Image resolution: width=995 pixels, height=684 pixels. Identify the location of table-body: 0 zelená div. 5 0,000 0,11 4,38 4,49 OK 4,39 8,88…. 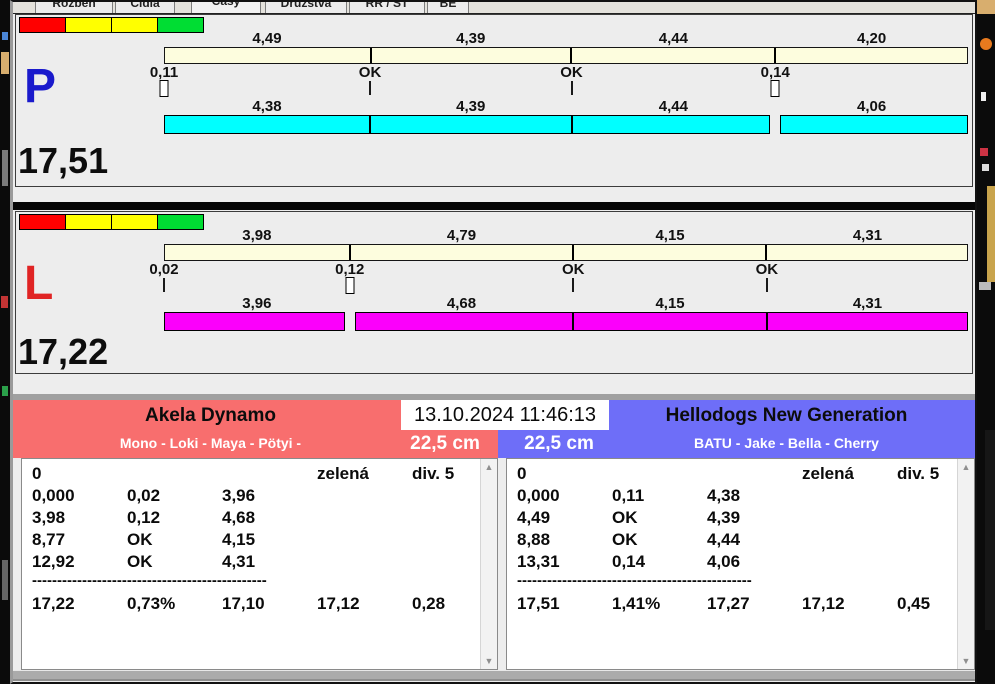
(732, 564).